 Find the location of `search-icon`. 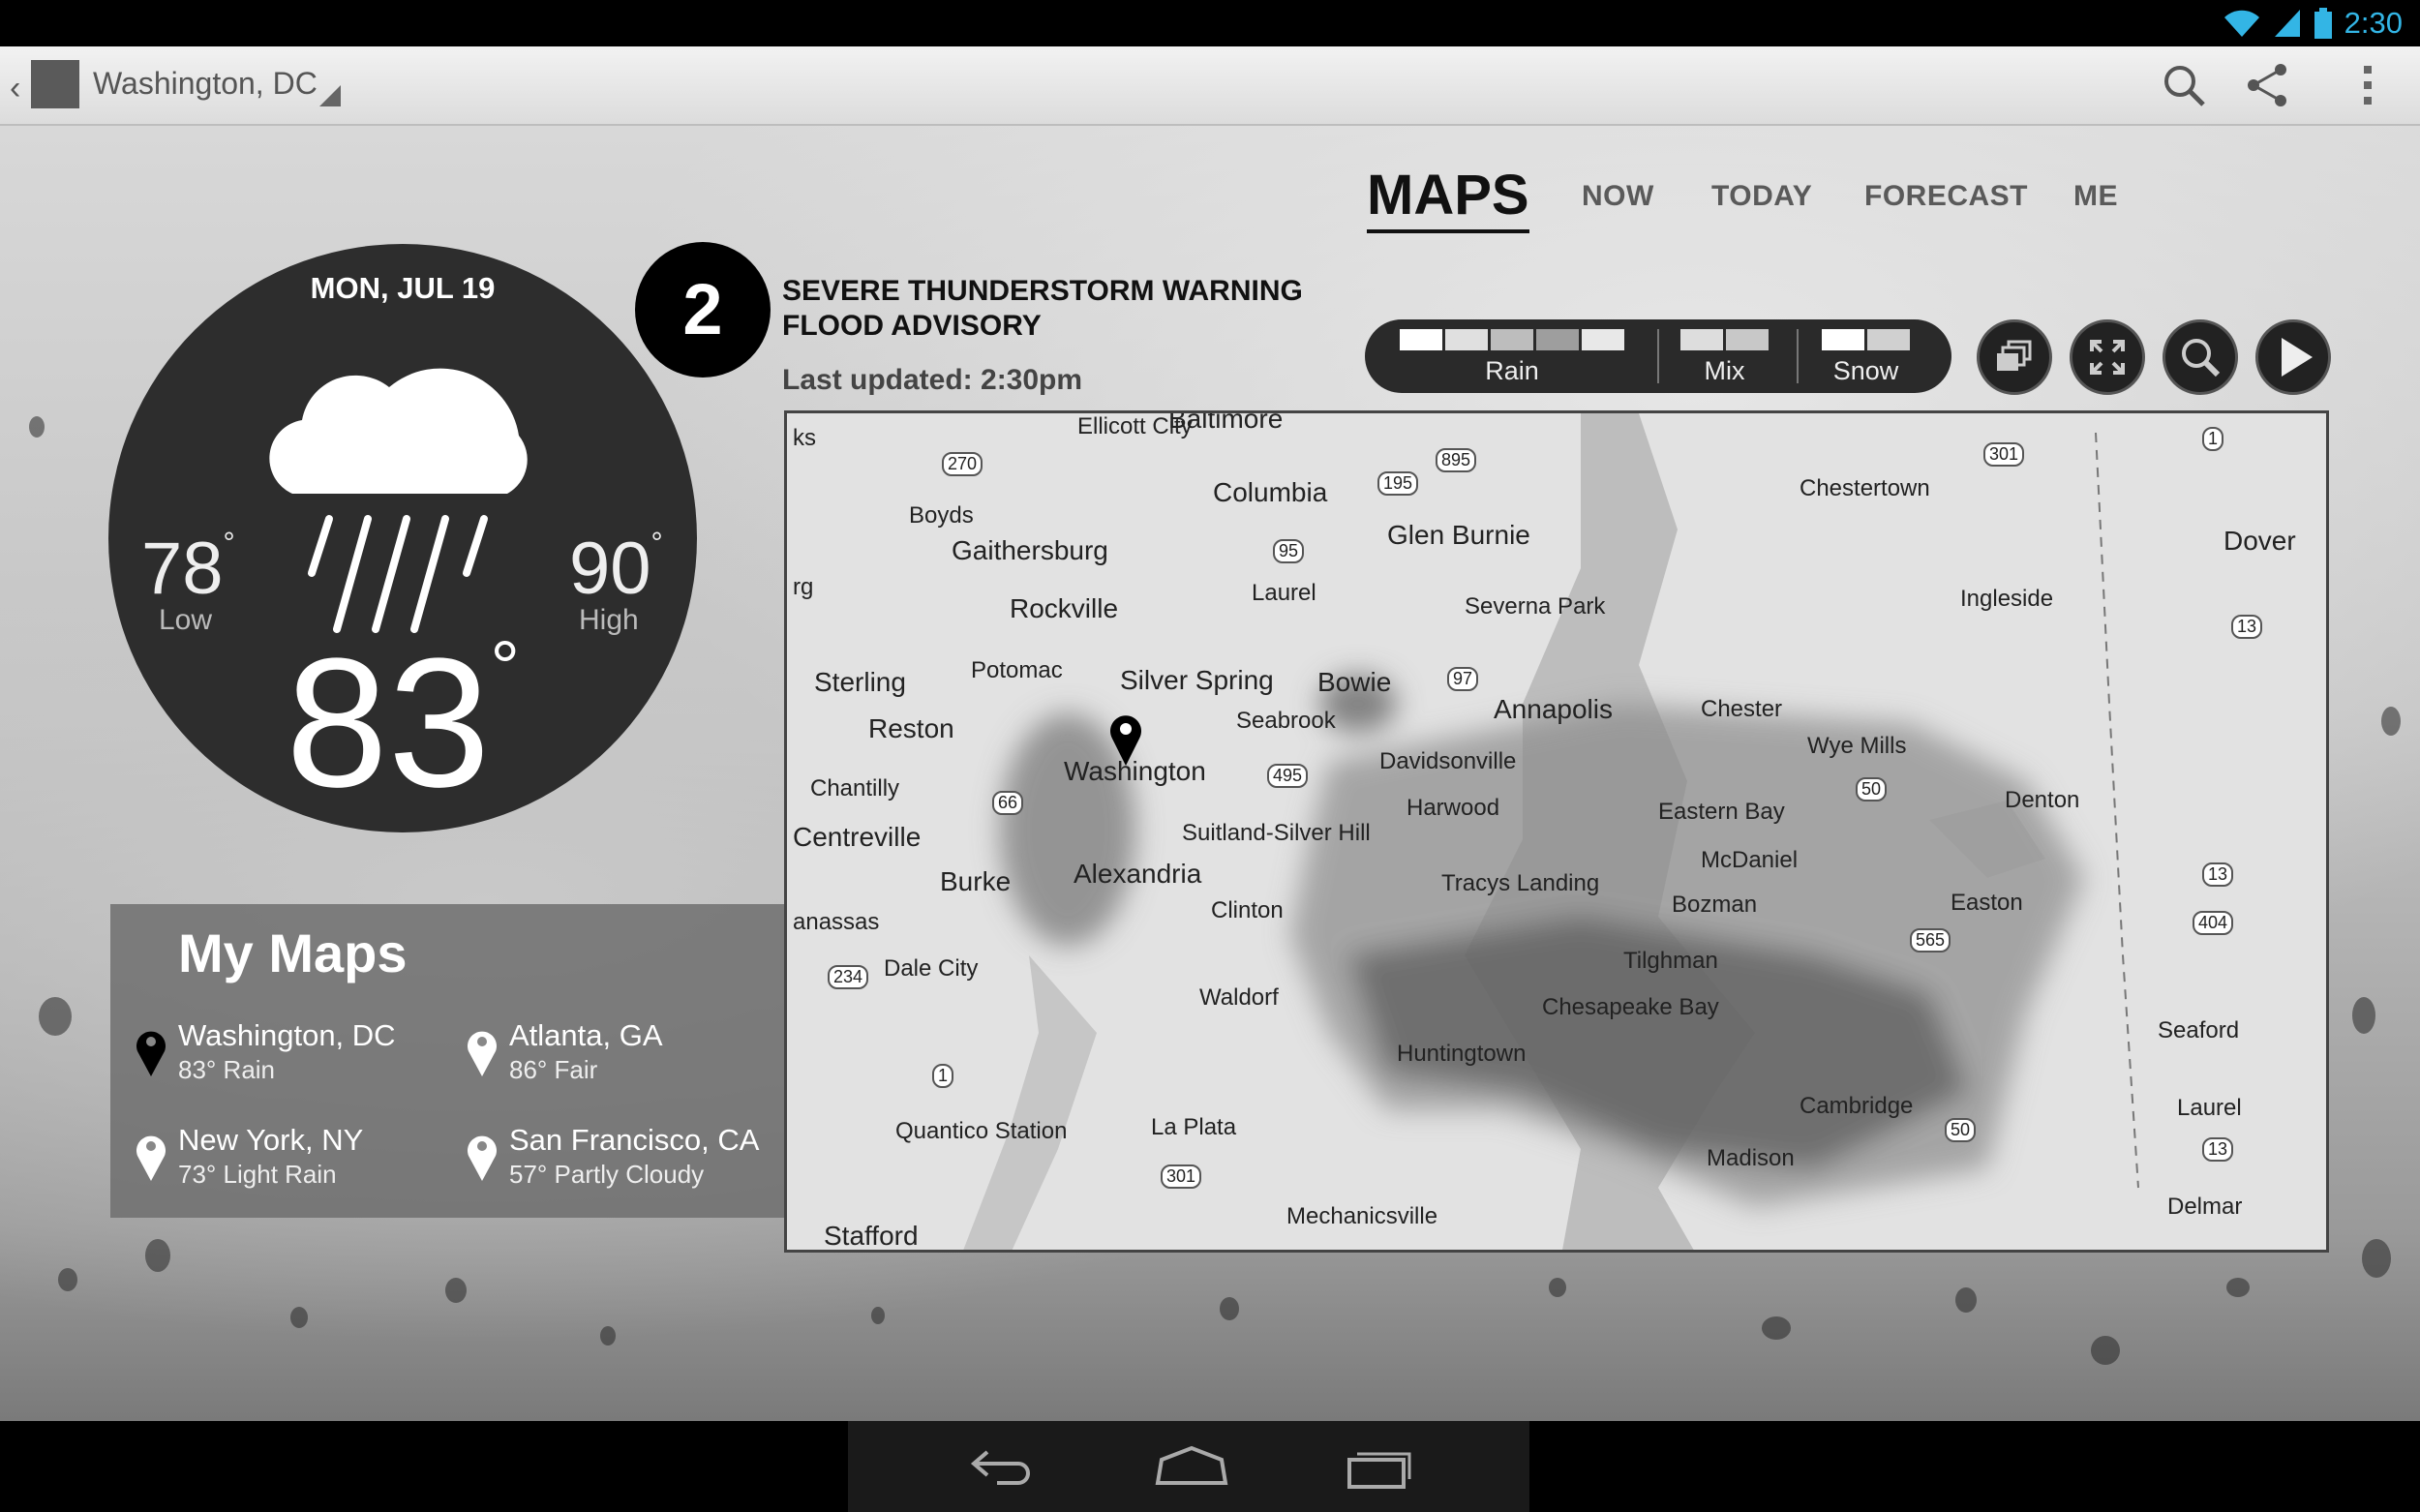

search-icon is located at coordinates (2184, 85).